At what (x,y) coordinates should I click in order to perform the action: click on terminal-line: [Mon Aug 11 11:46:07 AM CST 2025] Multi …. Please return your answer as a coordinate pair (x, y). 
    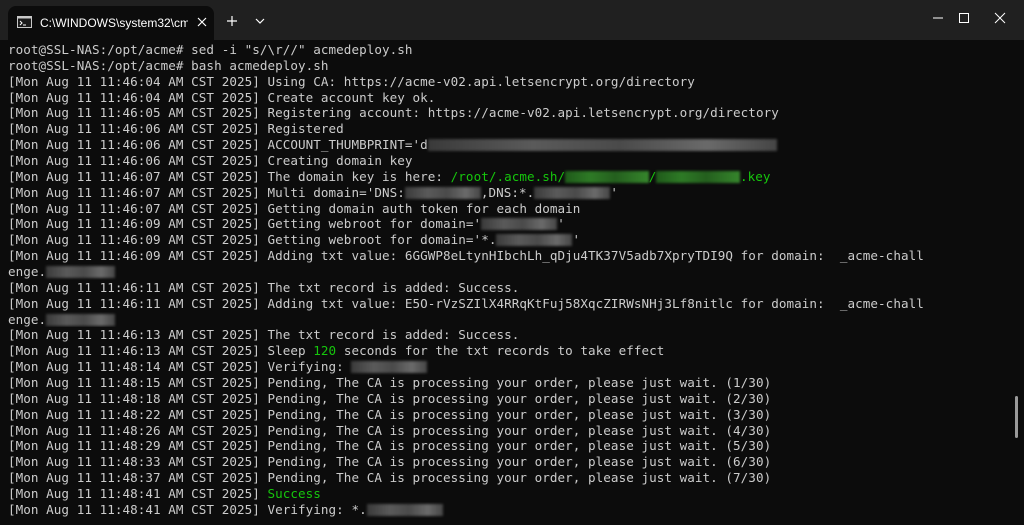
    Looking at the image, I should click on (506, 193).